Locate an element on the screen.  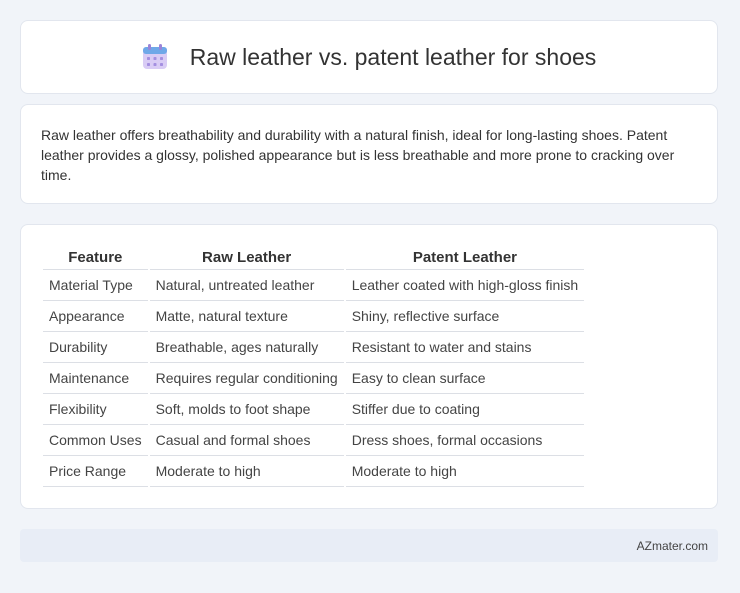
table-cell-feature: Durability is located at coordinates (95, 347).